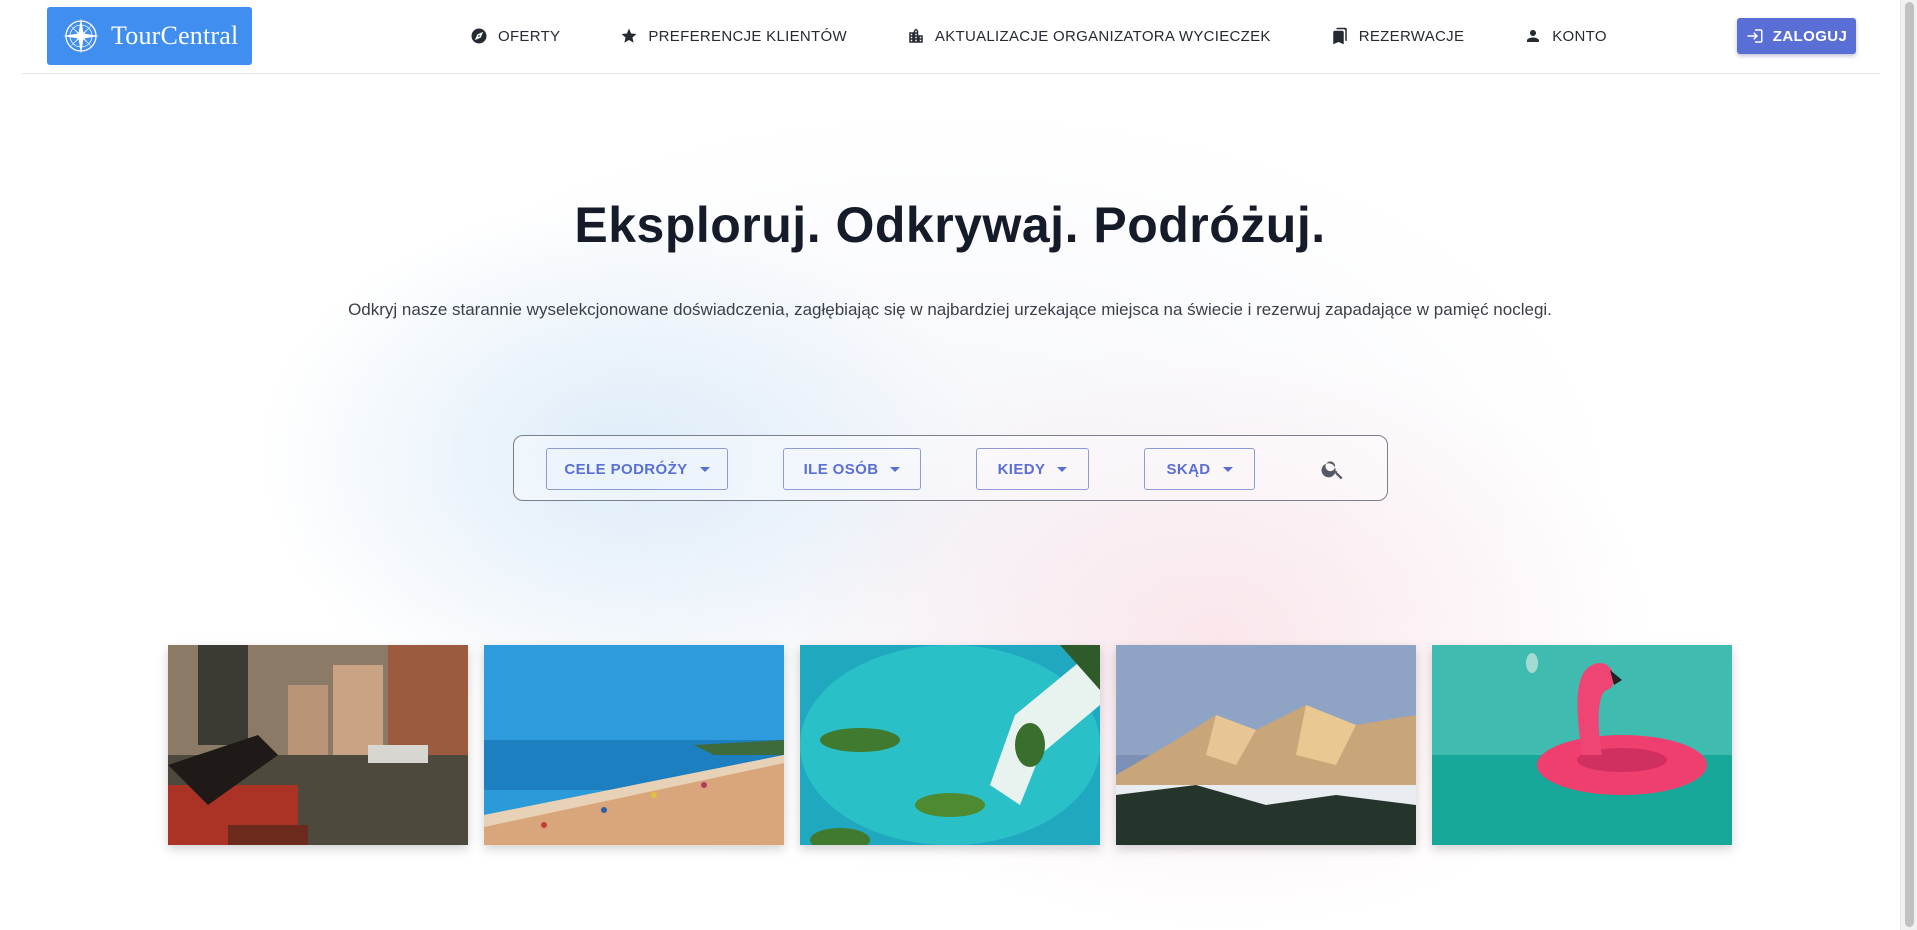 The width and height of the screenshot is (1917, 930). I want to click on gallery-image-venice, so click(318, 745).